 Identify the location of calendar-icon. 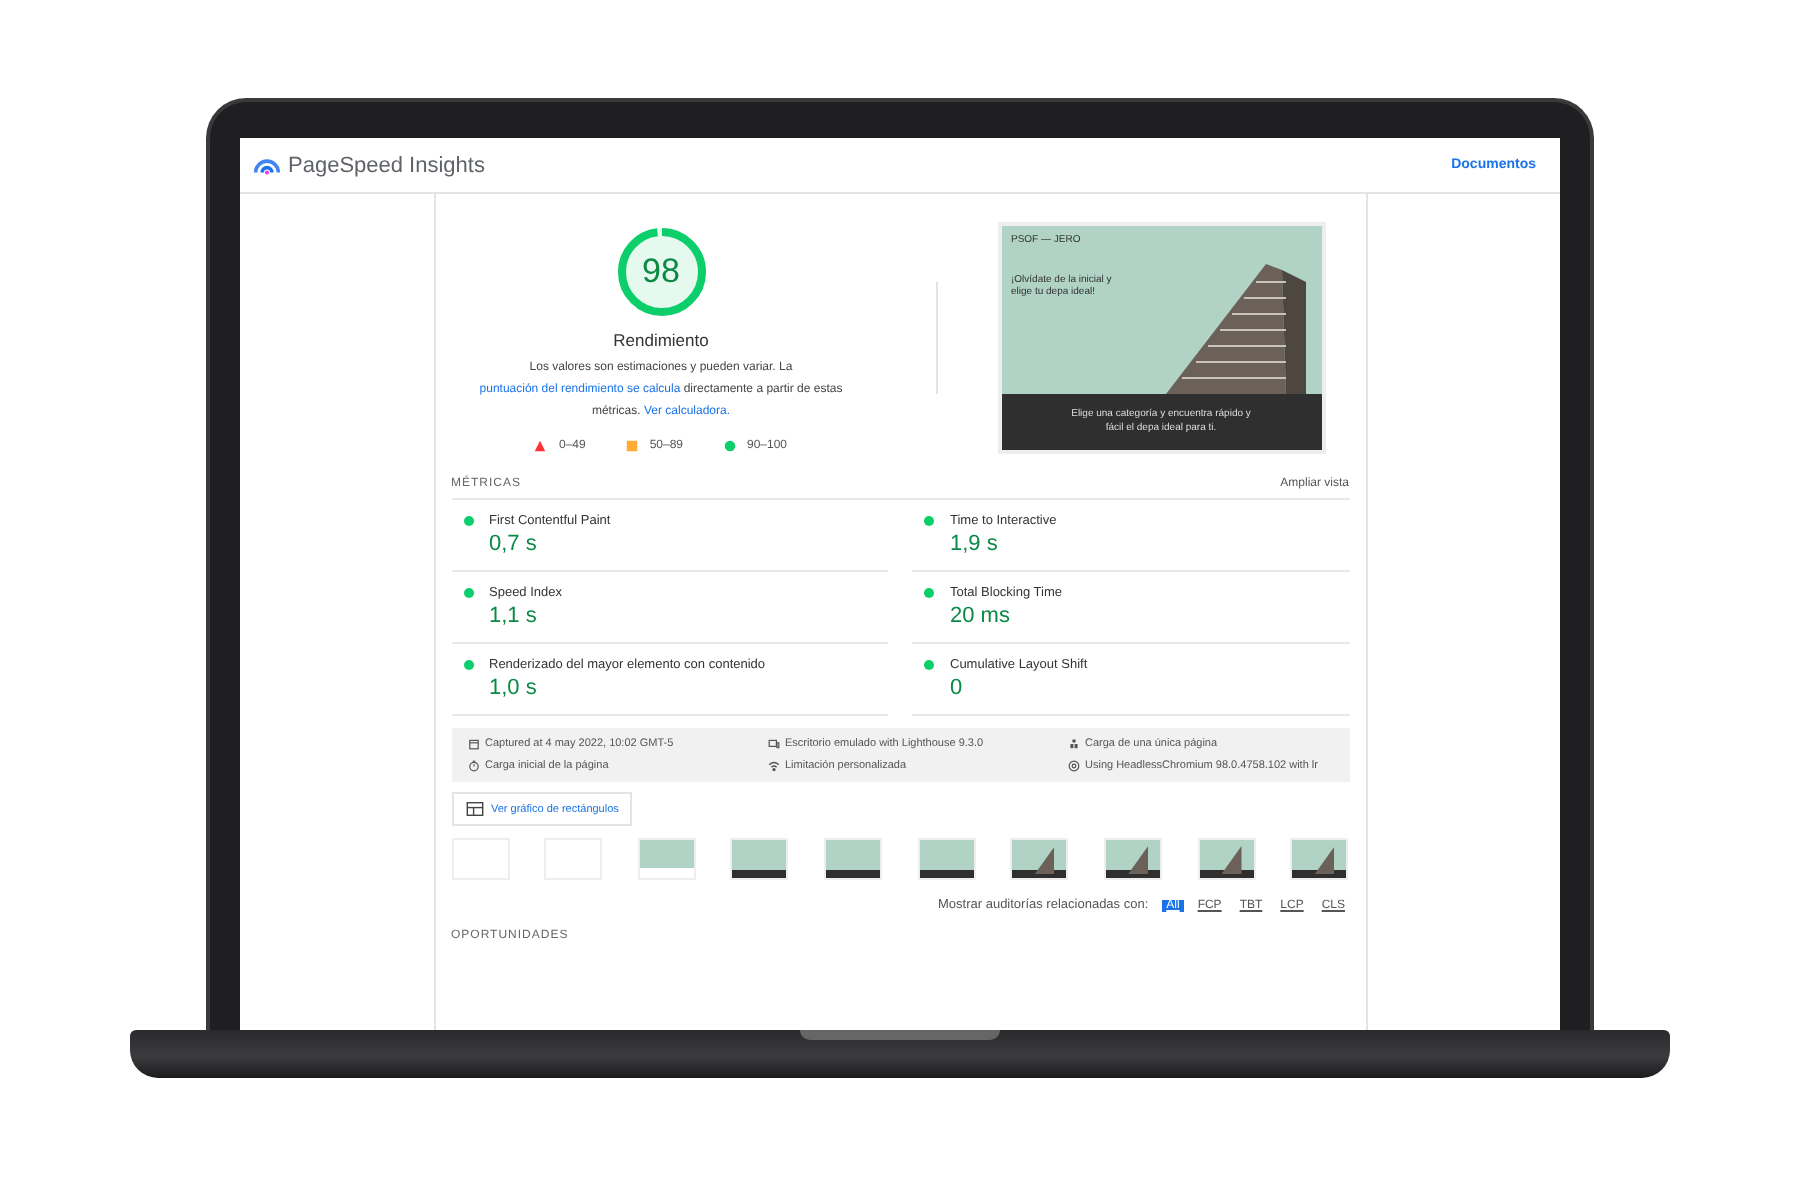
(473, 744).